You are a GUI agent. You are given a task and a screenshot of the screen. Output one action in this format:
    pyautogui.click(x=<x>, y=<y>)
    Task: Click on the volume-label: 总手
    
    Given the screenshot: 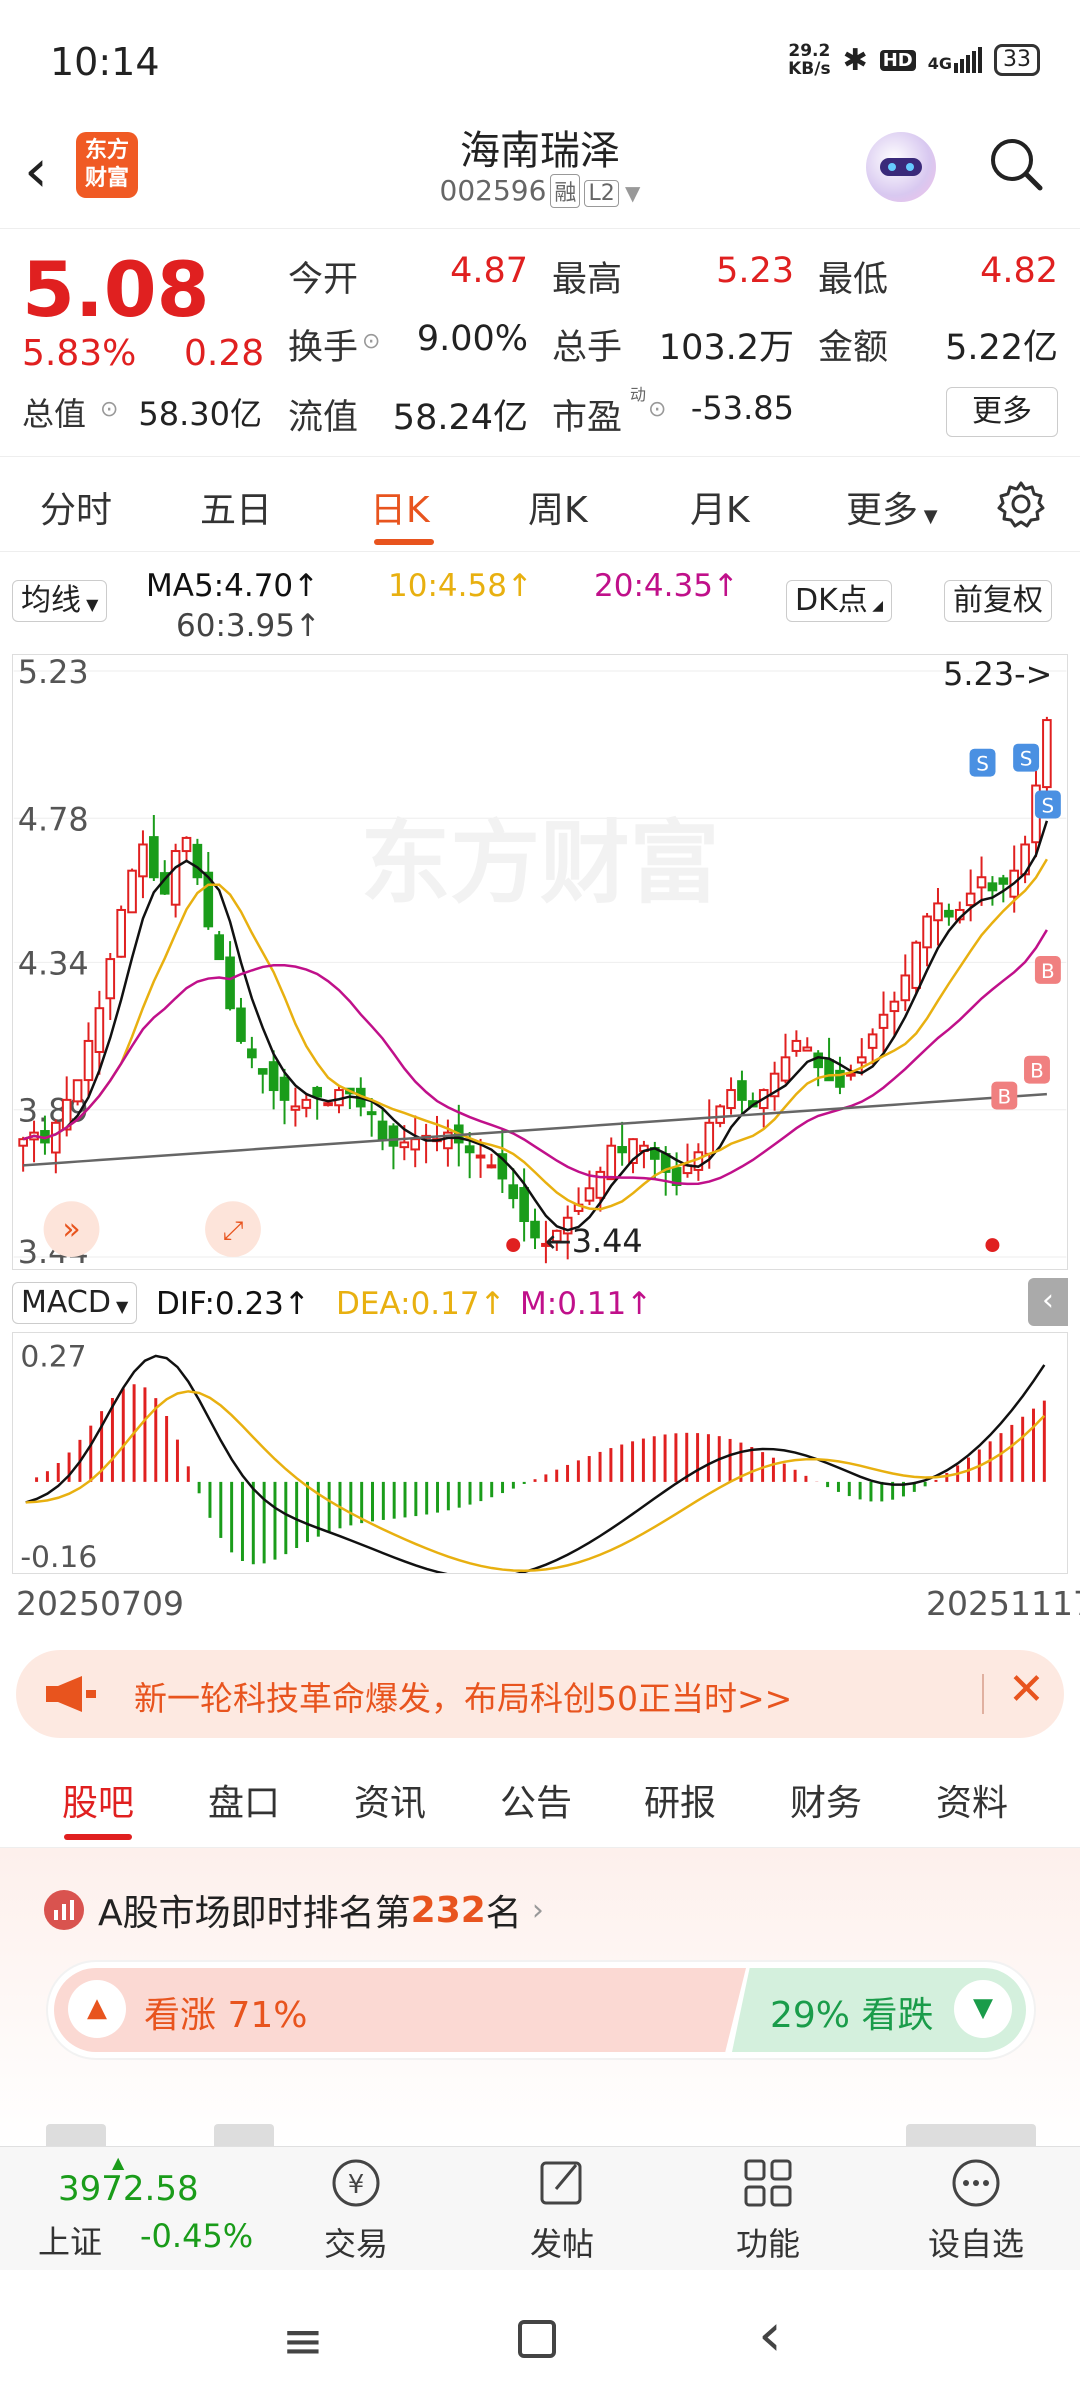 What is the action you would take?
    pyautogui.click(x=587, y=348)
    